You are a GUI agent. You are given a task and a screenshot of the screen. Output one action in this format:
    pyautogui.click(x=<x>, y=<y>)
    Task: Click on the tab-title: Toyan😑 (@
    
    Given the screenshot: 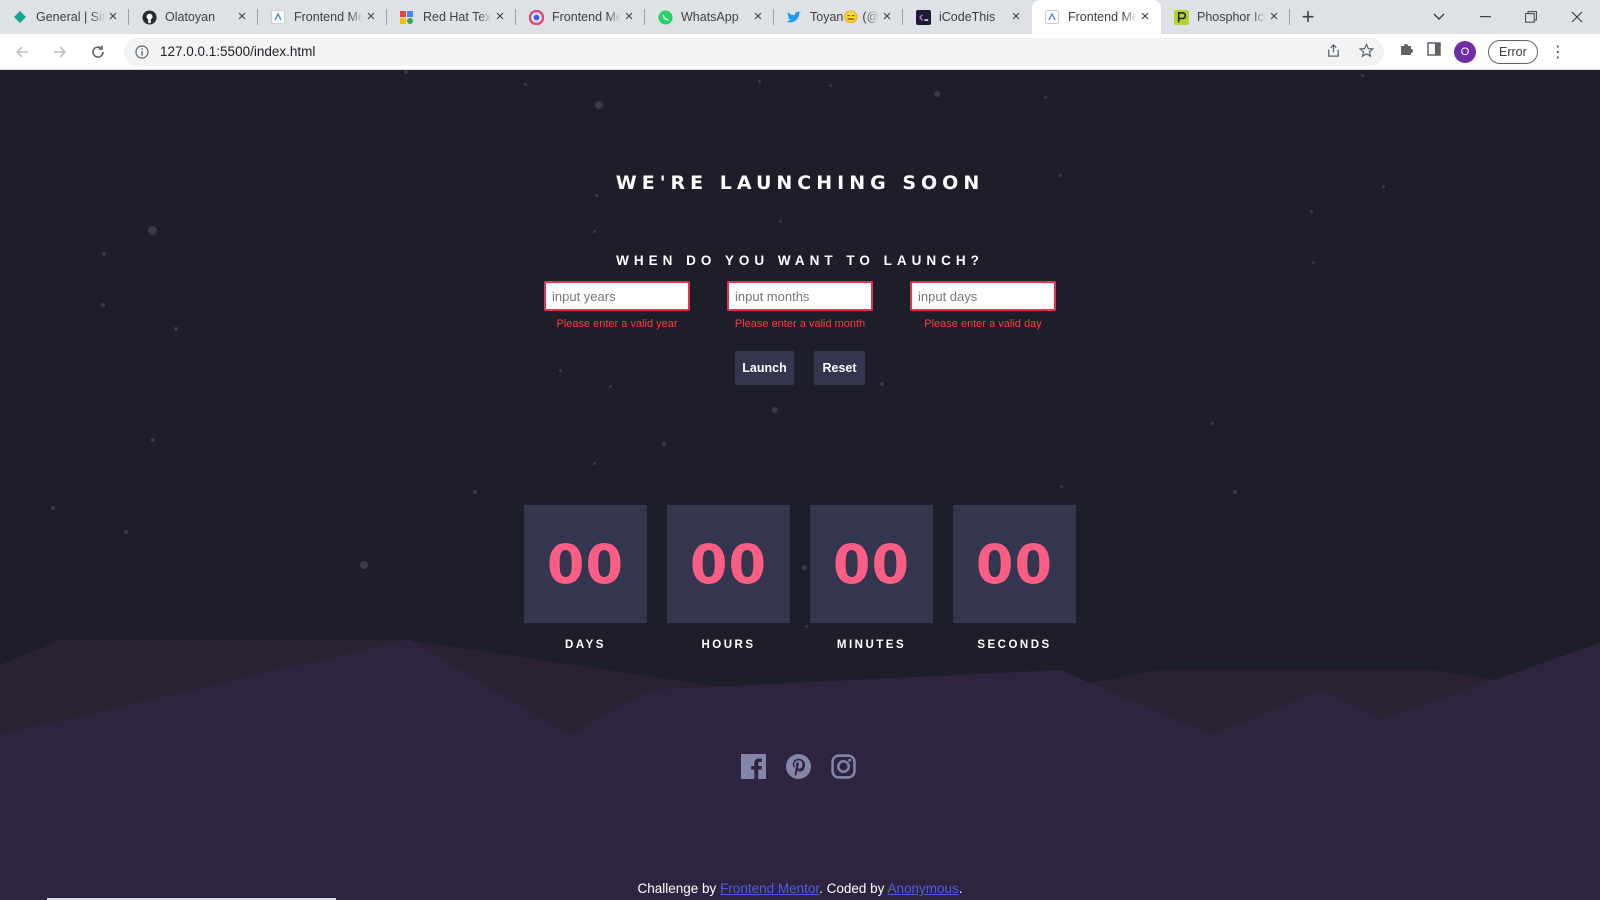 What is the action you would take?
    pyautogui.click(x=844, y=16)
    